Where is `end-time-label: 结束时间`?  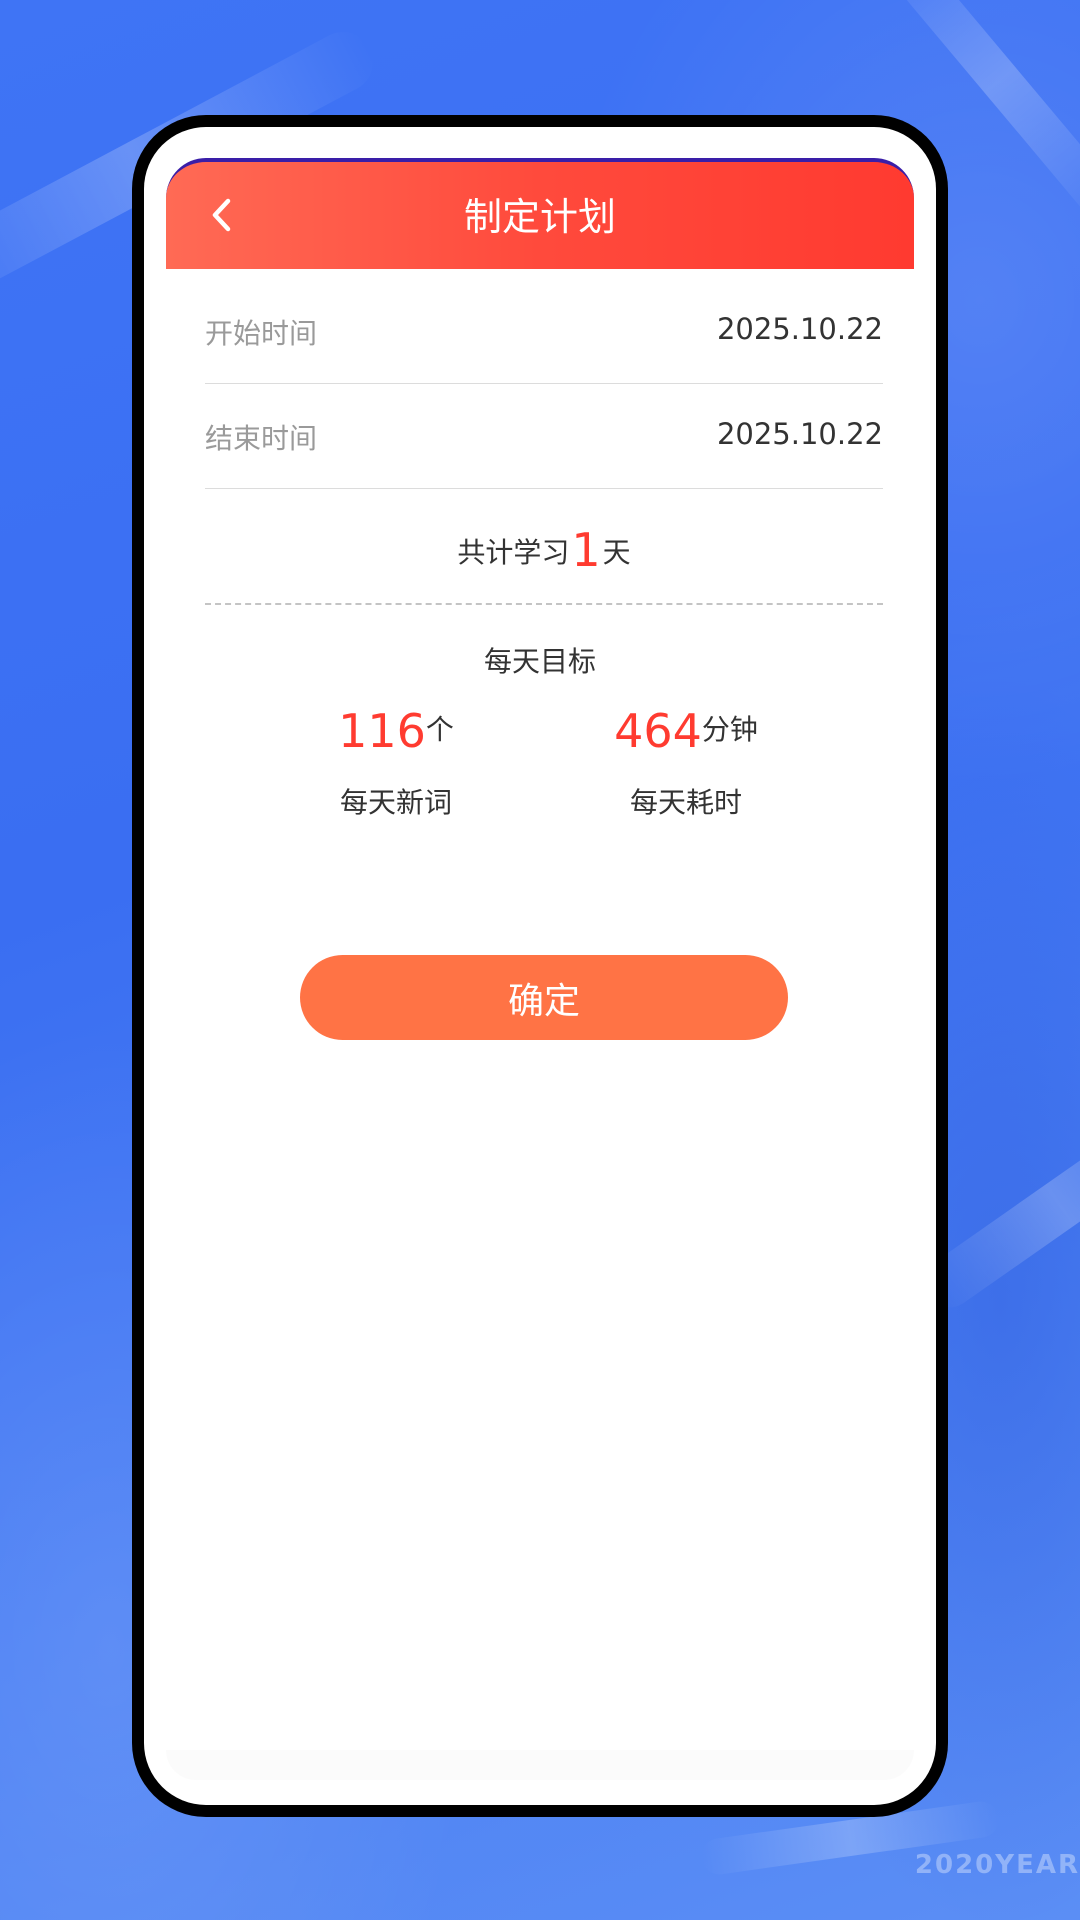 end-time-label: 结束时间 is located at coordinates (261, 438).